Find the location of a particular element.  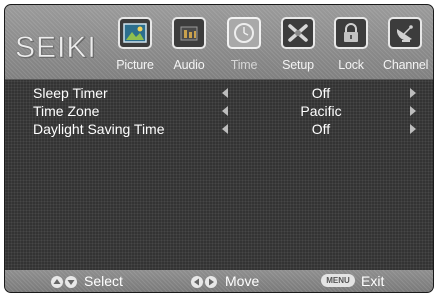

hint-move: Move is located at coordinates (236, 281).